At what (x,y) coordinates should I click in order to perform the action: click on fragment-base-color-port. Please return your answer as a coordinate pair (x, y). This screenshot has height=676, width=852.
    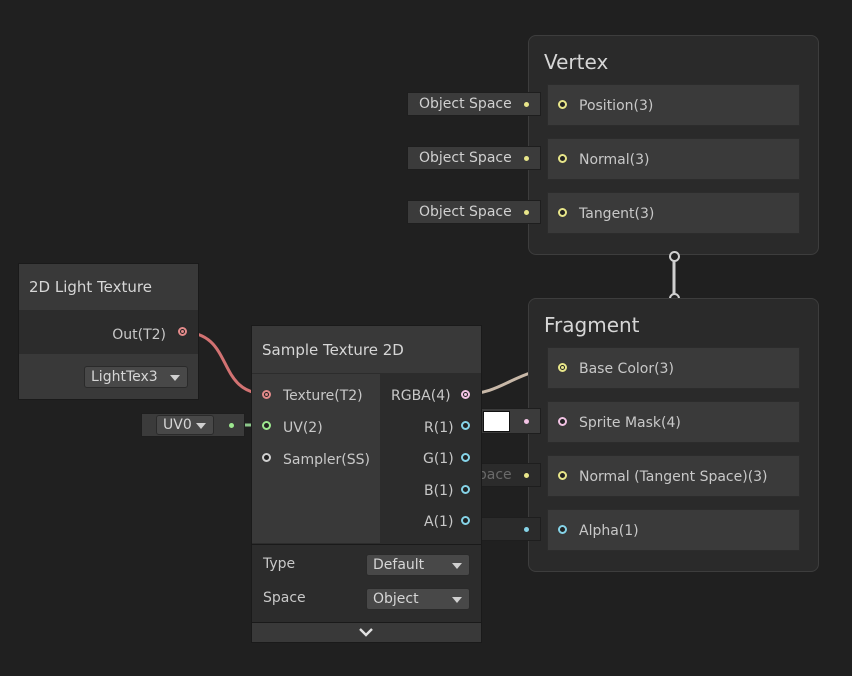
    Looking at the image, I should click on (562, 367).